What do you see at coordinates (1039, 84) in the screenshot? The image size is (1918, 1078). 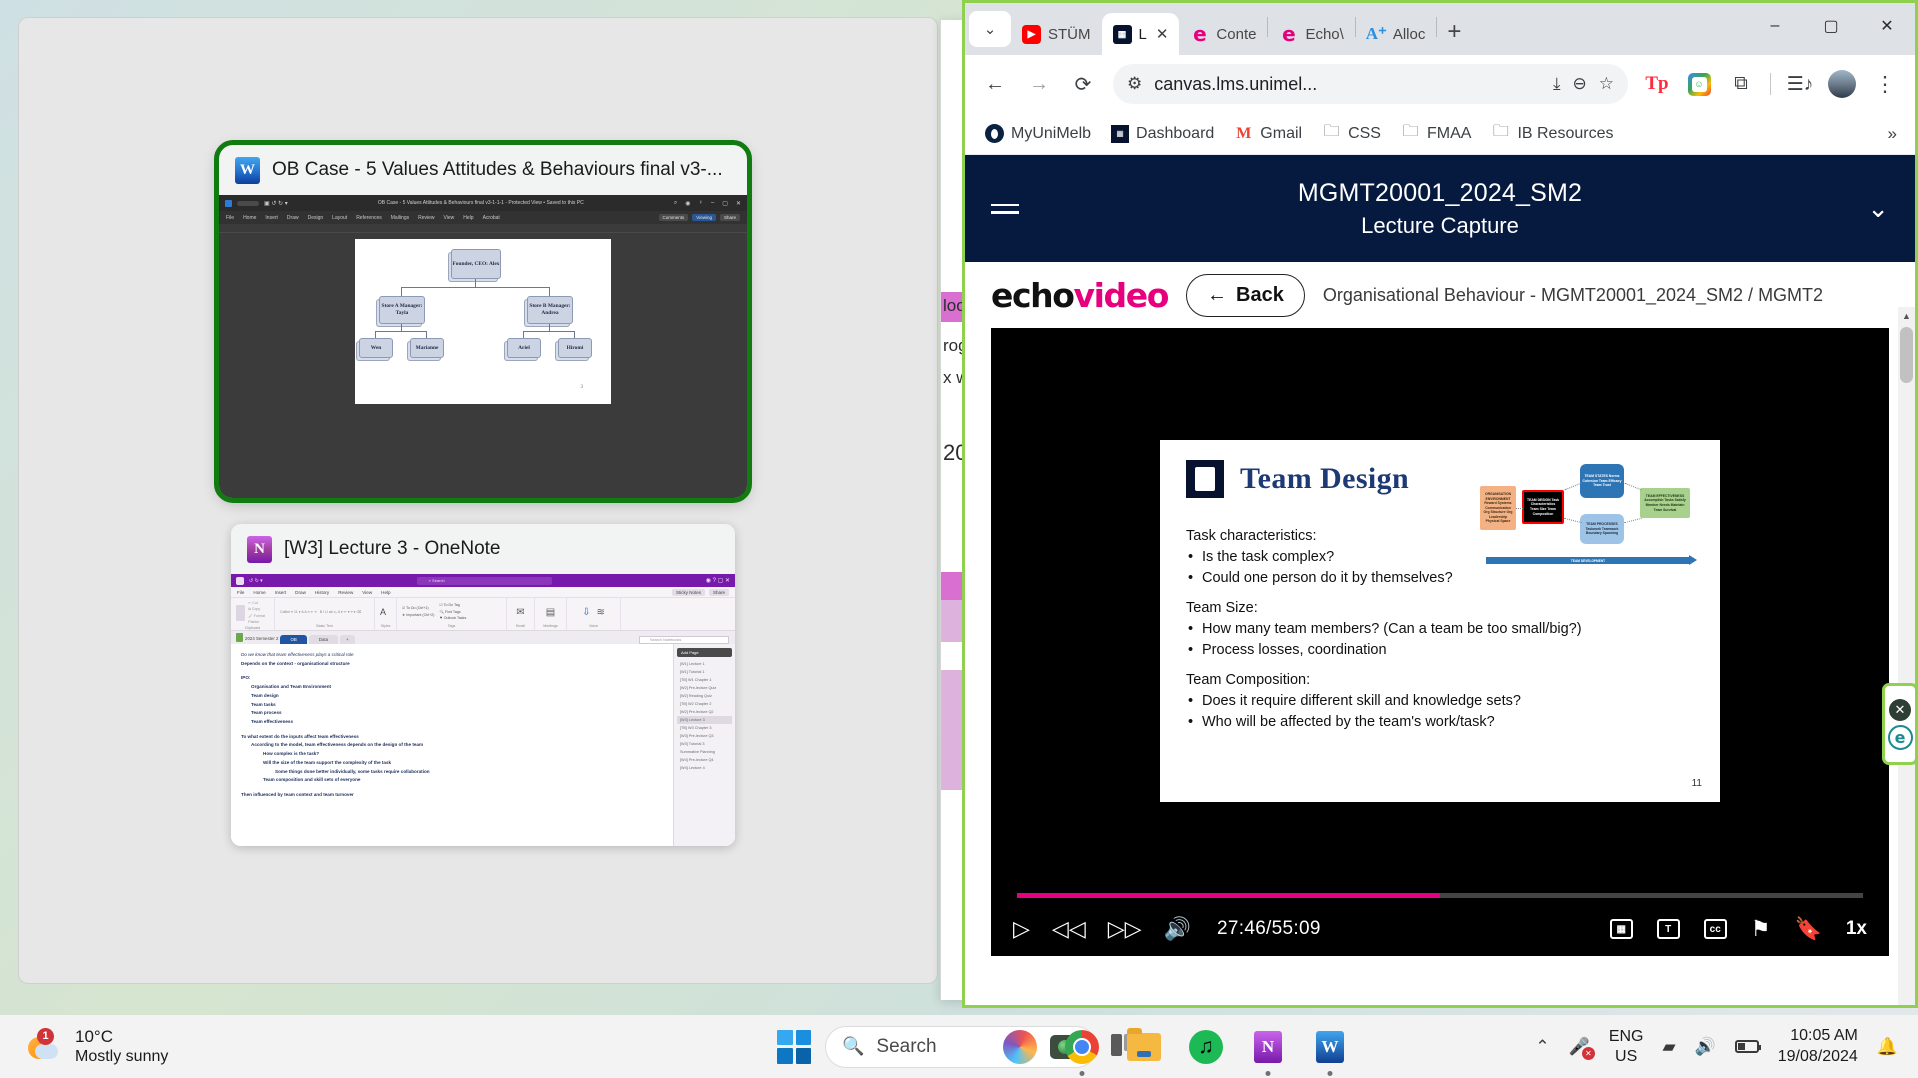 I see `forward-button: →` at bounding box center [1039, 84].